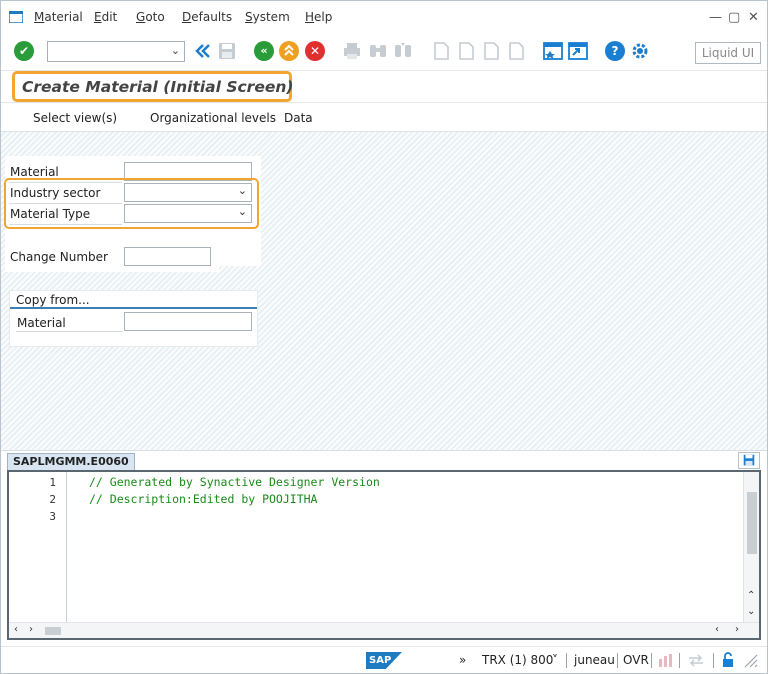 The width and height of the screenshot is (768, 674). Describe the element at coordinates (578, 51) in the screenshot. I see `shortcut-icon` at that location.